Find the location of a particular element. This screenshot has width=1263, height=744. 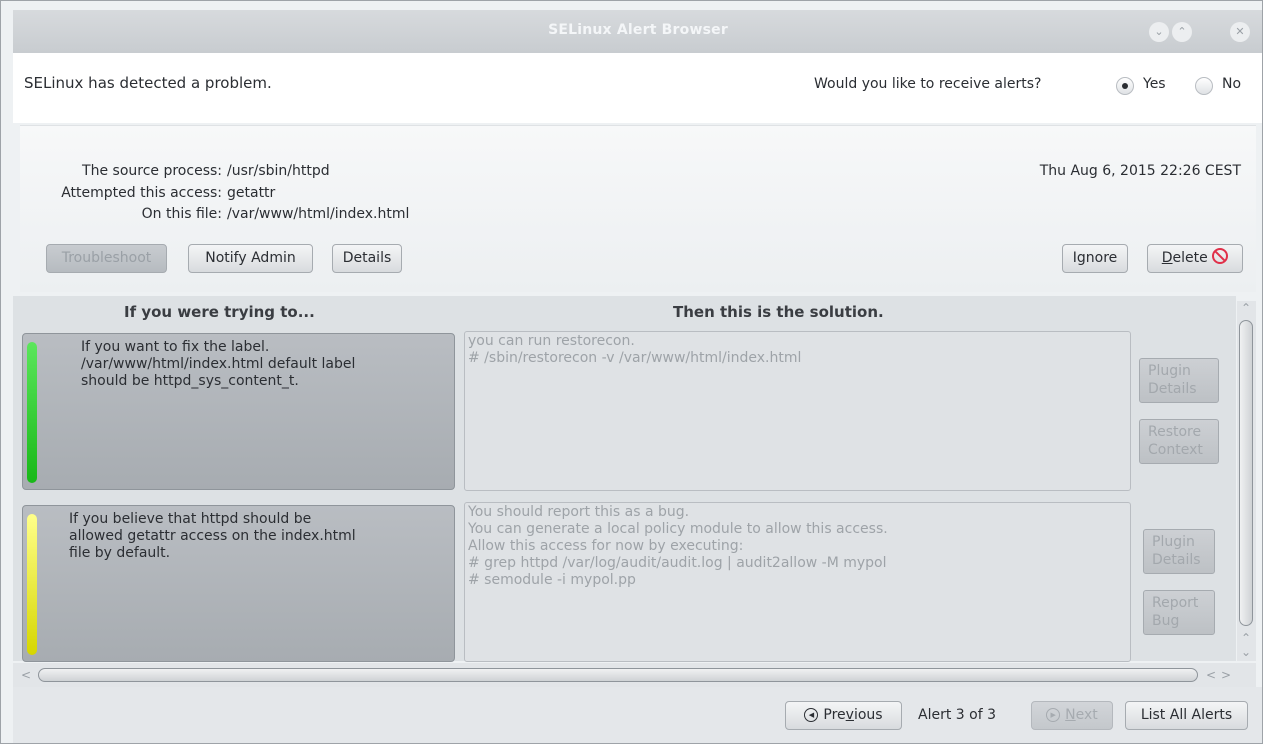

scroll-left-arrow-icon: < is located at coordinates (26, 675).